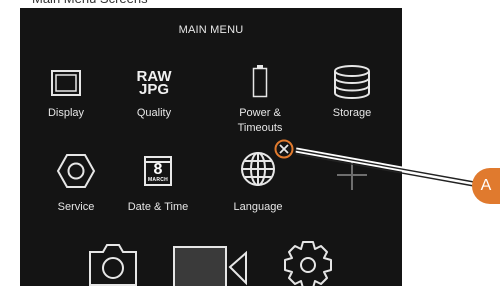 Image resolution: width=500 pixels, height=286 pixels. I want to click on menu-item-quality: RAW JPG Quality, so click(154, 101).